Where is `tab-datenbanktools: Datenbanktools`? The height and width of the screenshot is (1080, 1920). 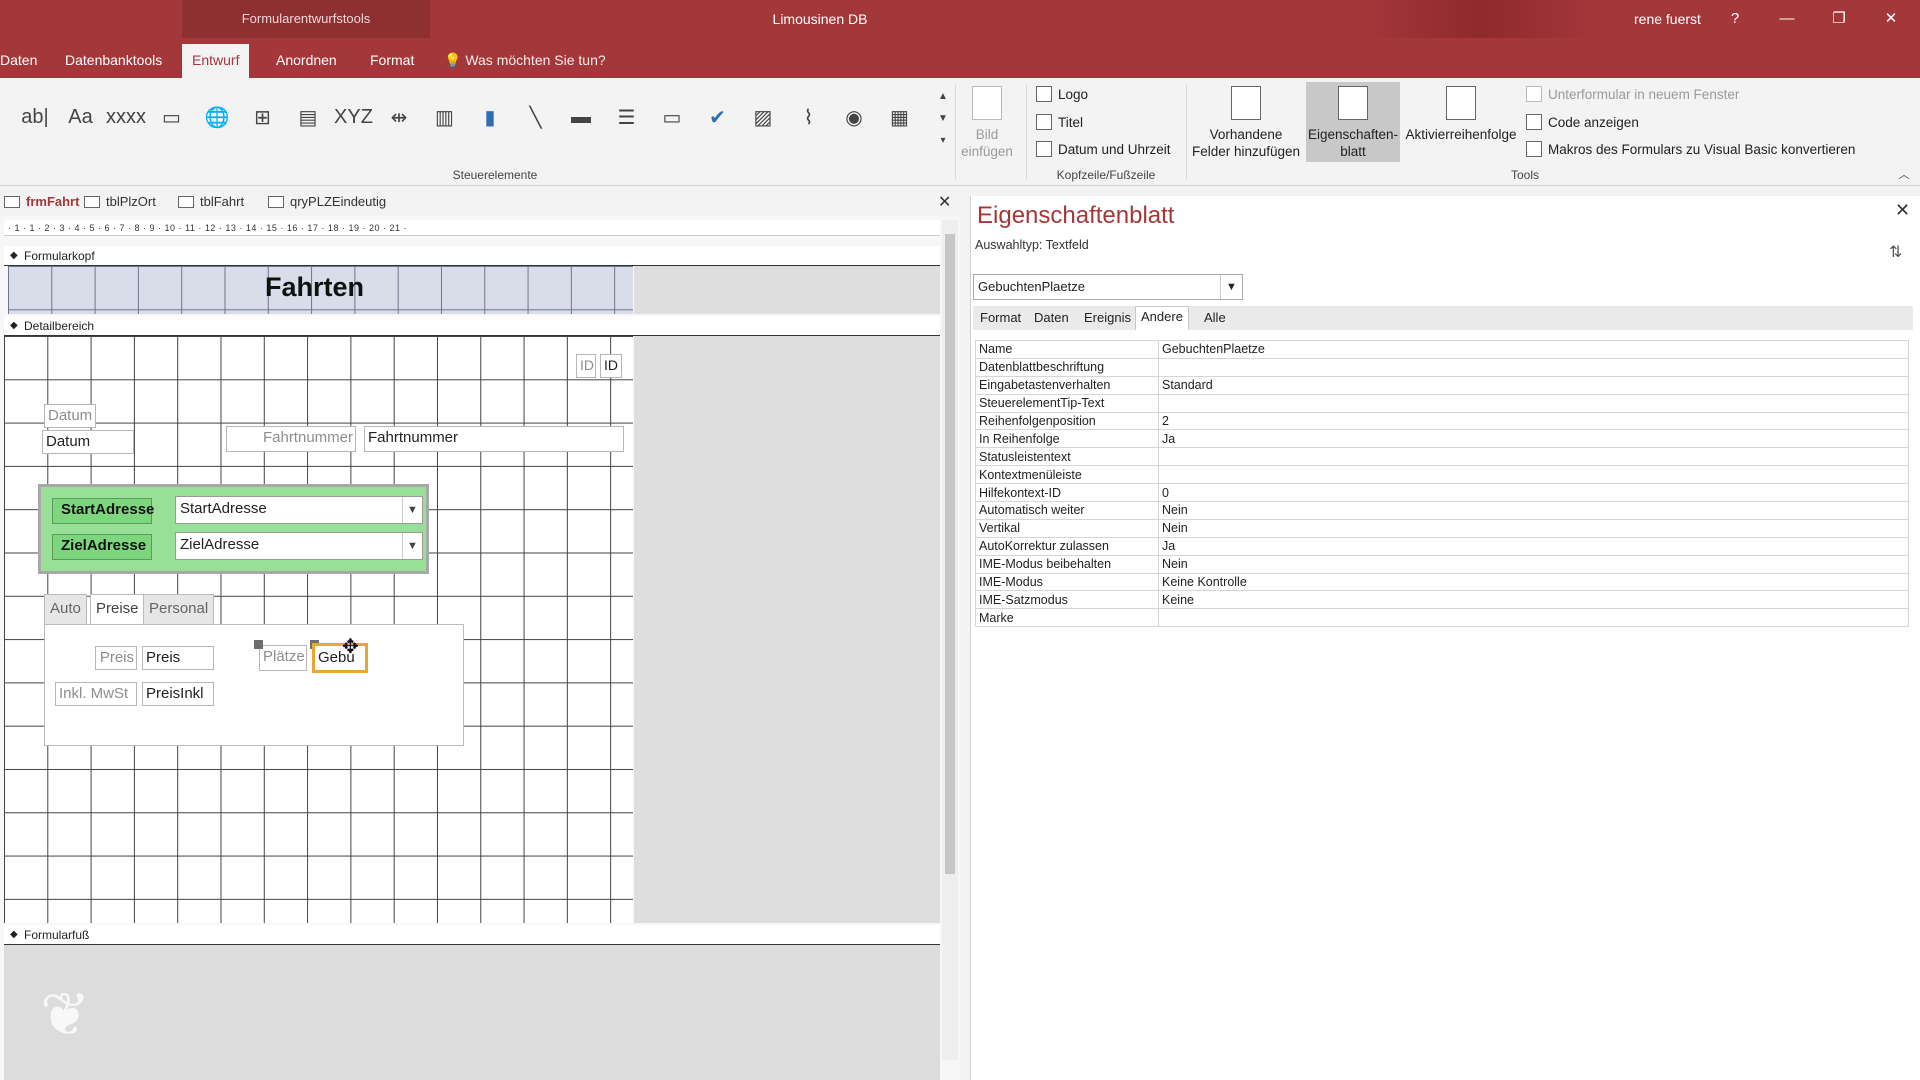 tab-datenbanktools: Datenbanktools is located at coordinates (113, 61).